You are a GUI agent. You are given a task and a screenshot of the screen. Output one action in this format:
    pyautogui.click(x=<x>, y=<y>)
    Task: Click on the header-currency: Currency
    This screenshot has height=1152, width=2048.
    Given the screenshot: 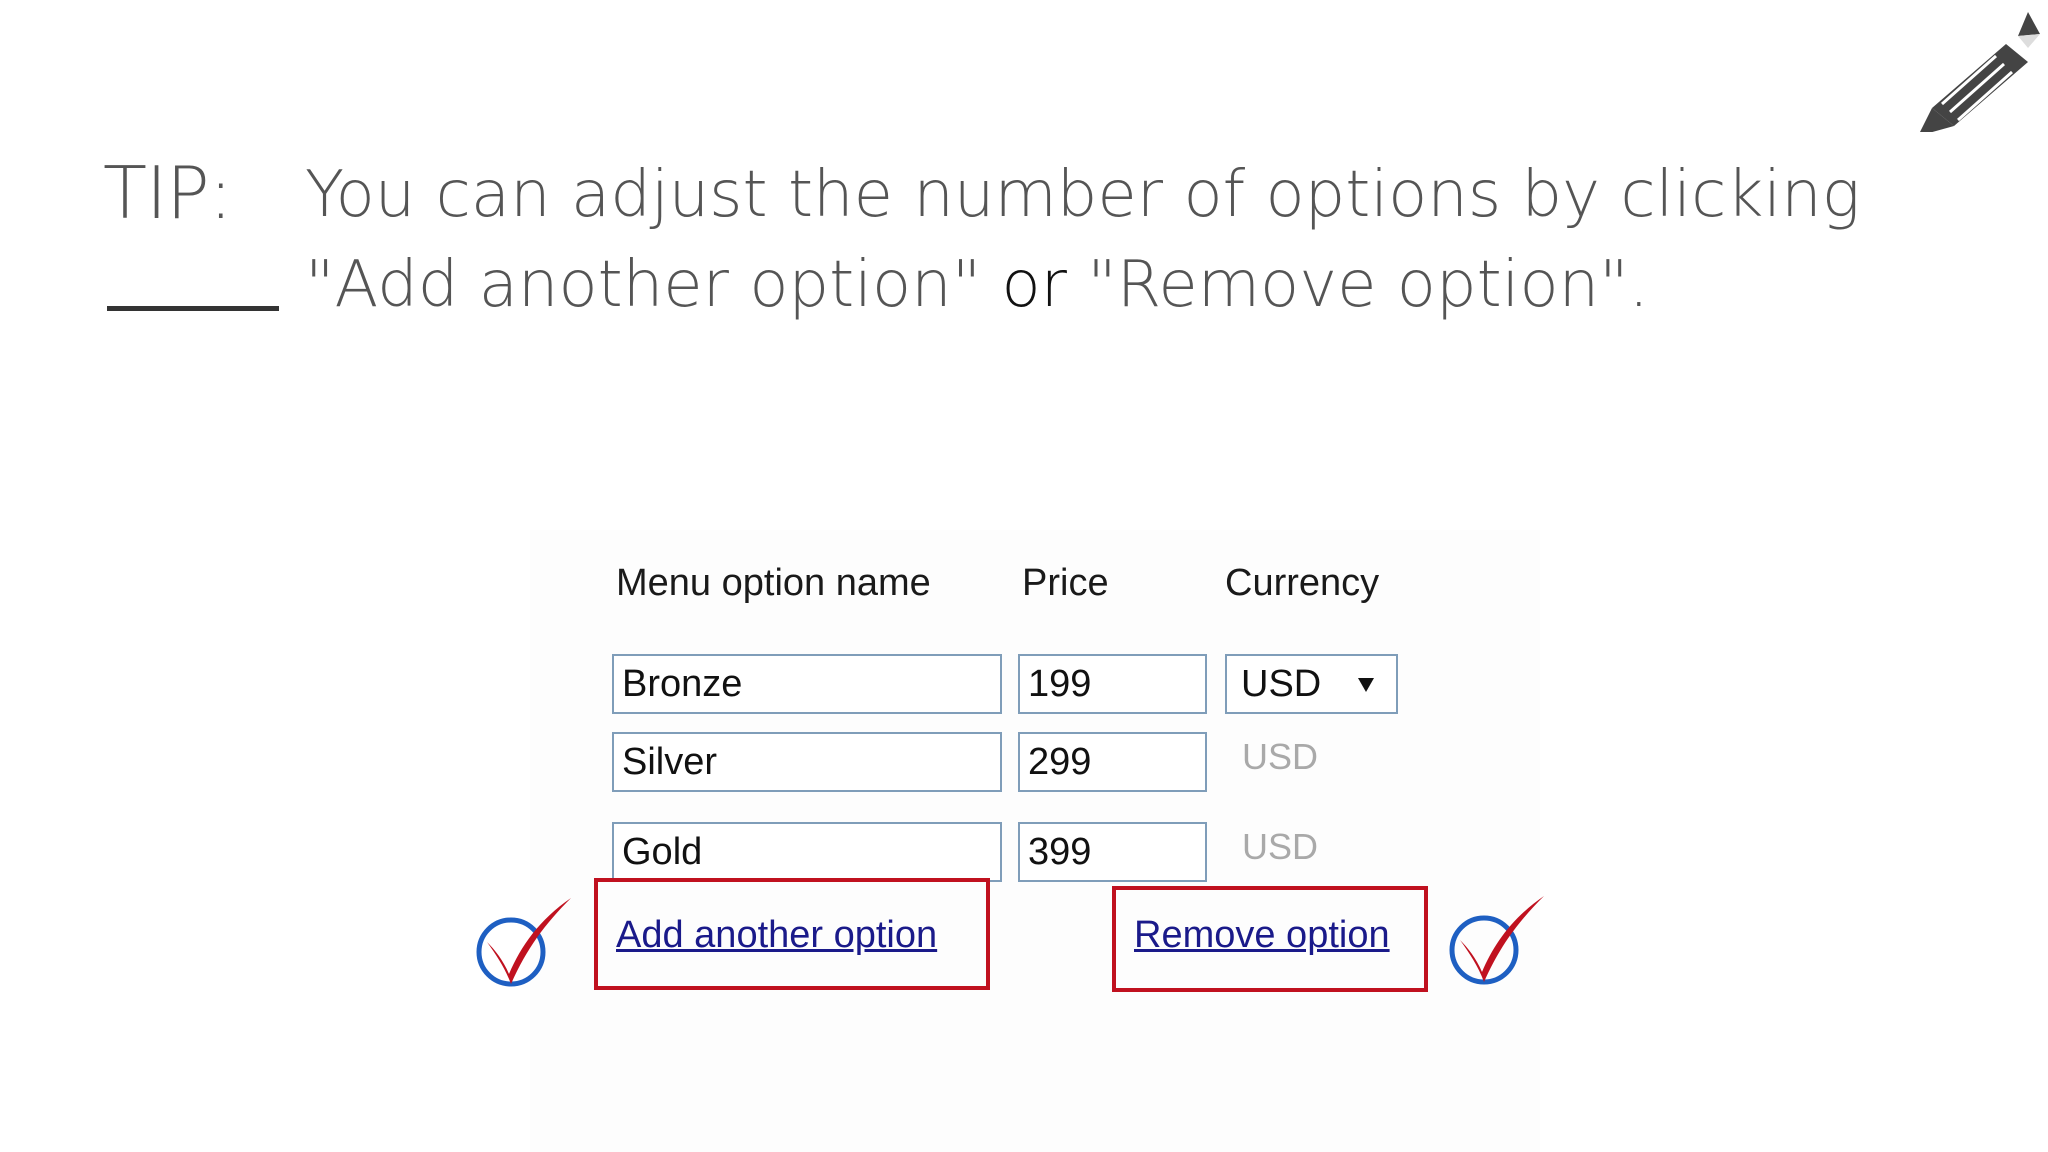 What is the action you would take?
    pyautogui.click(x=1302, y=583)
    